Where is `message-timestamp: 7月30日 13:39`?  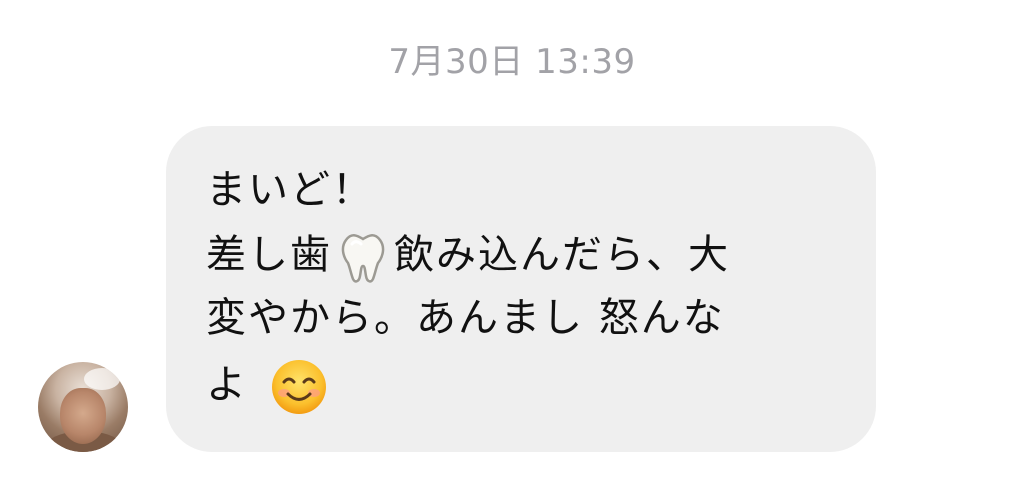 message-timestamp: 7月30日 13:39 is located at coordinates (512, 62).